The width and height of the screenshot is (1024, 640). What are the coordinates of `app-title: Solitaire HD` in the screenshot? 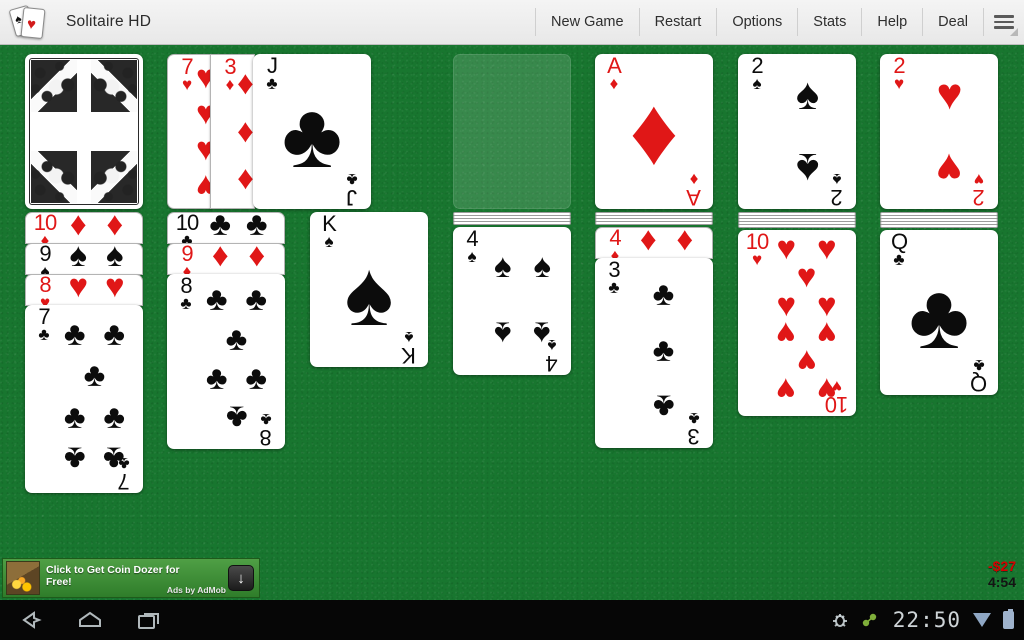 It's located at (109, 21).